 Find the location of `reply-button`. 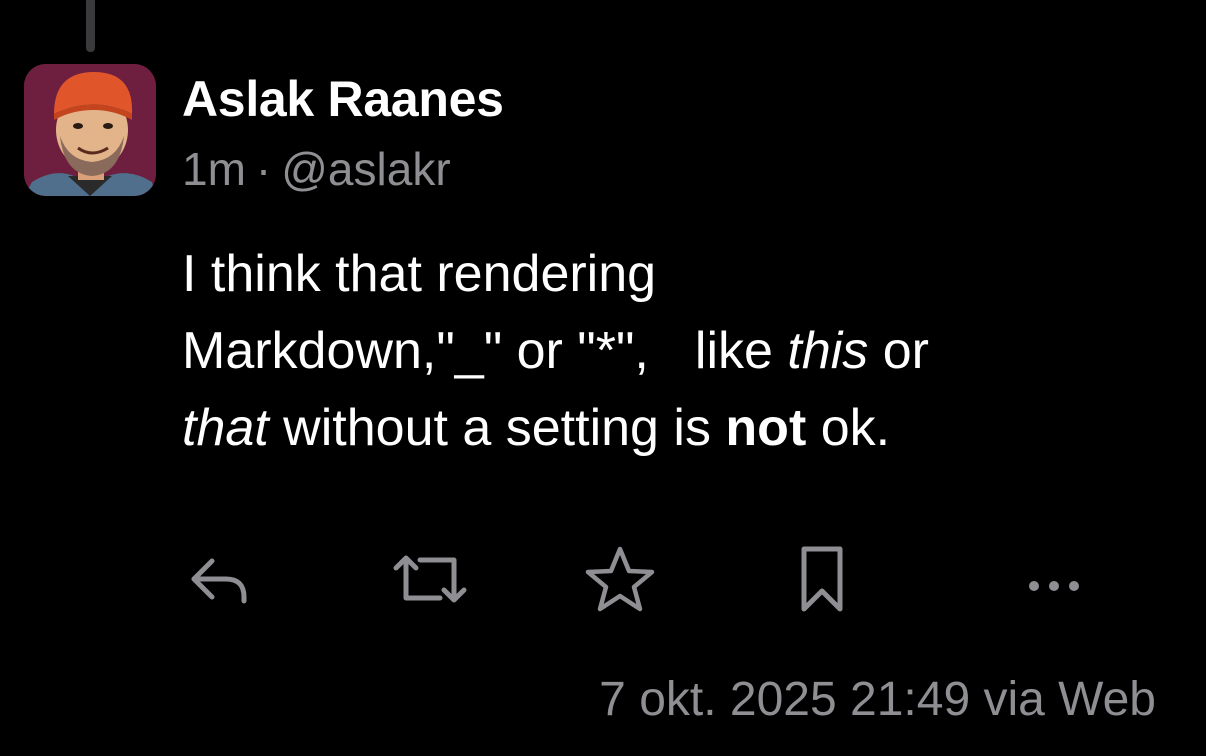

reply-button is located at coordinates (218, 579).